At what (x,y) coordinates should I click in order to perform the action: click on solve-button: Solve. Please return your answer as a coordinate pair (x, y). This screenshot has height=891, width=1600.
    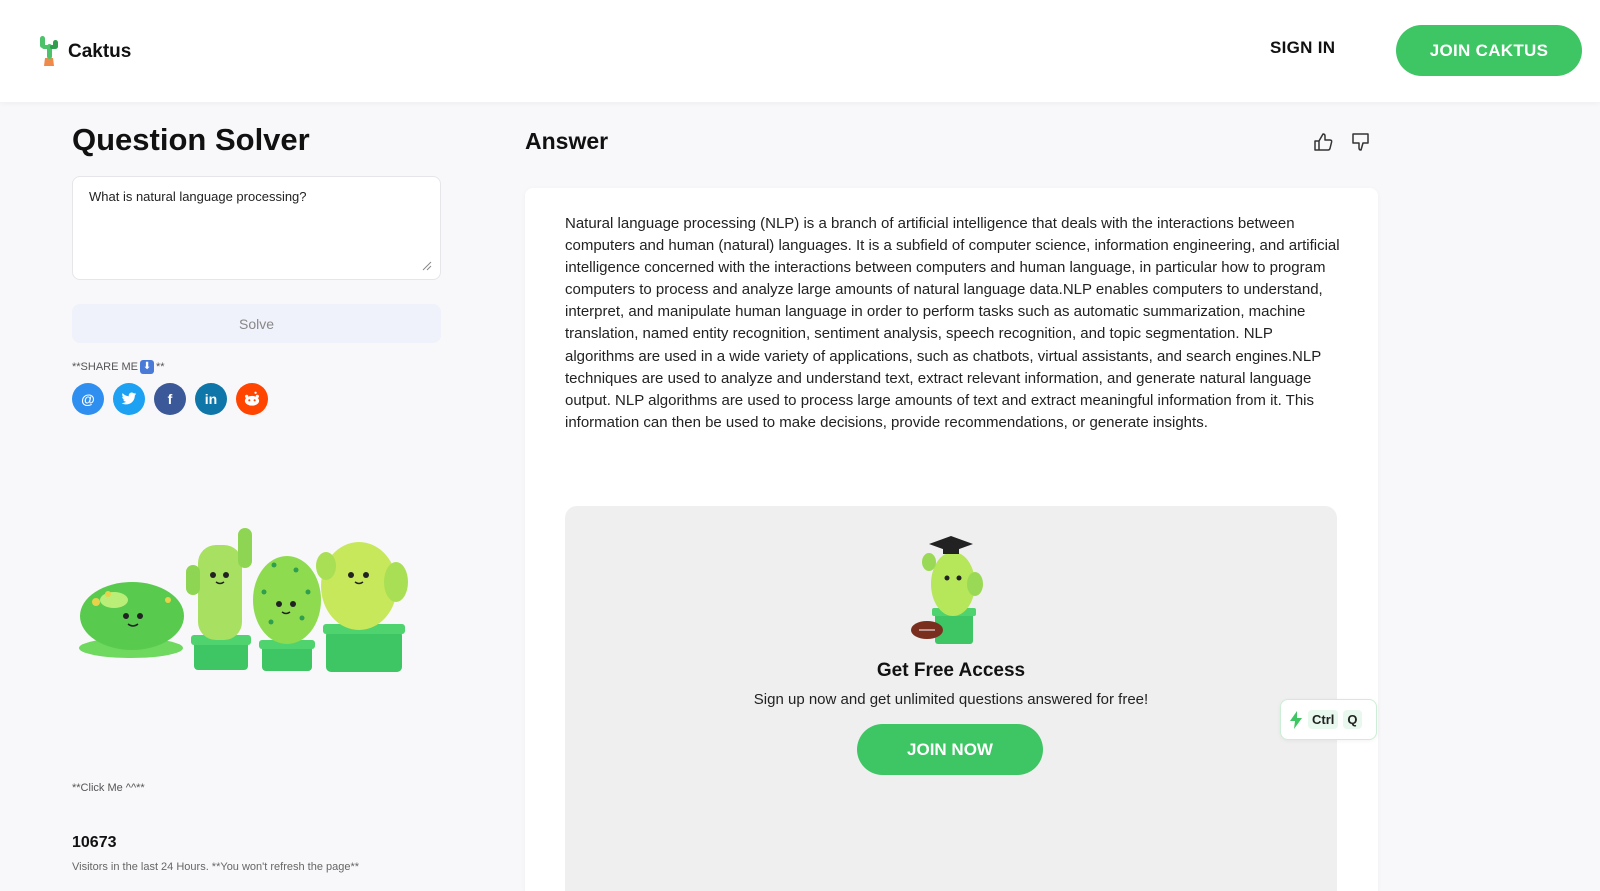
    Looking at the image, I should click on (256, 323).